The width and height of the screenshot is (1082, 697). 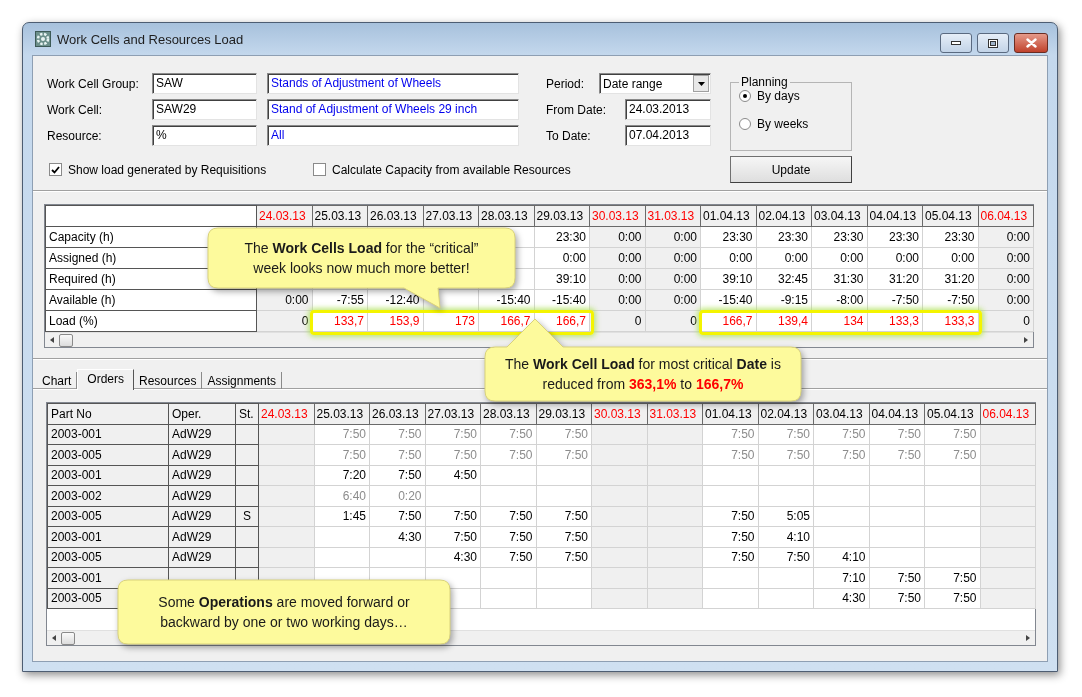 I want to click on code-field: %, so click(x=204, y=135).